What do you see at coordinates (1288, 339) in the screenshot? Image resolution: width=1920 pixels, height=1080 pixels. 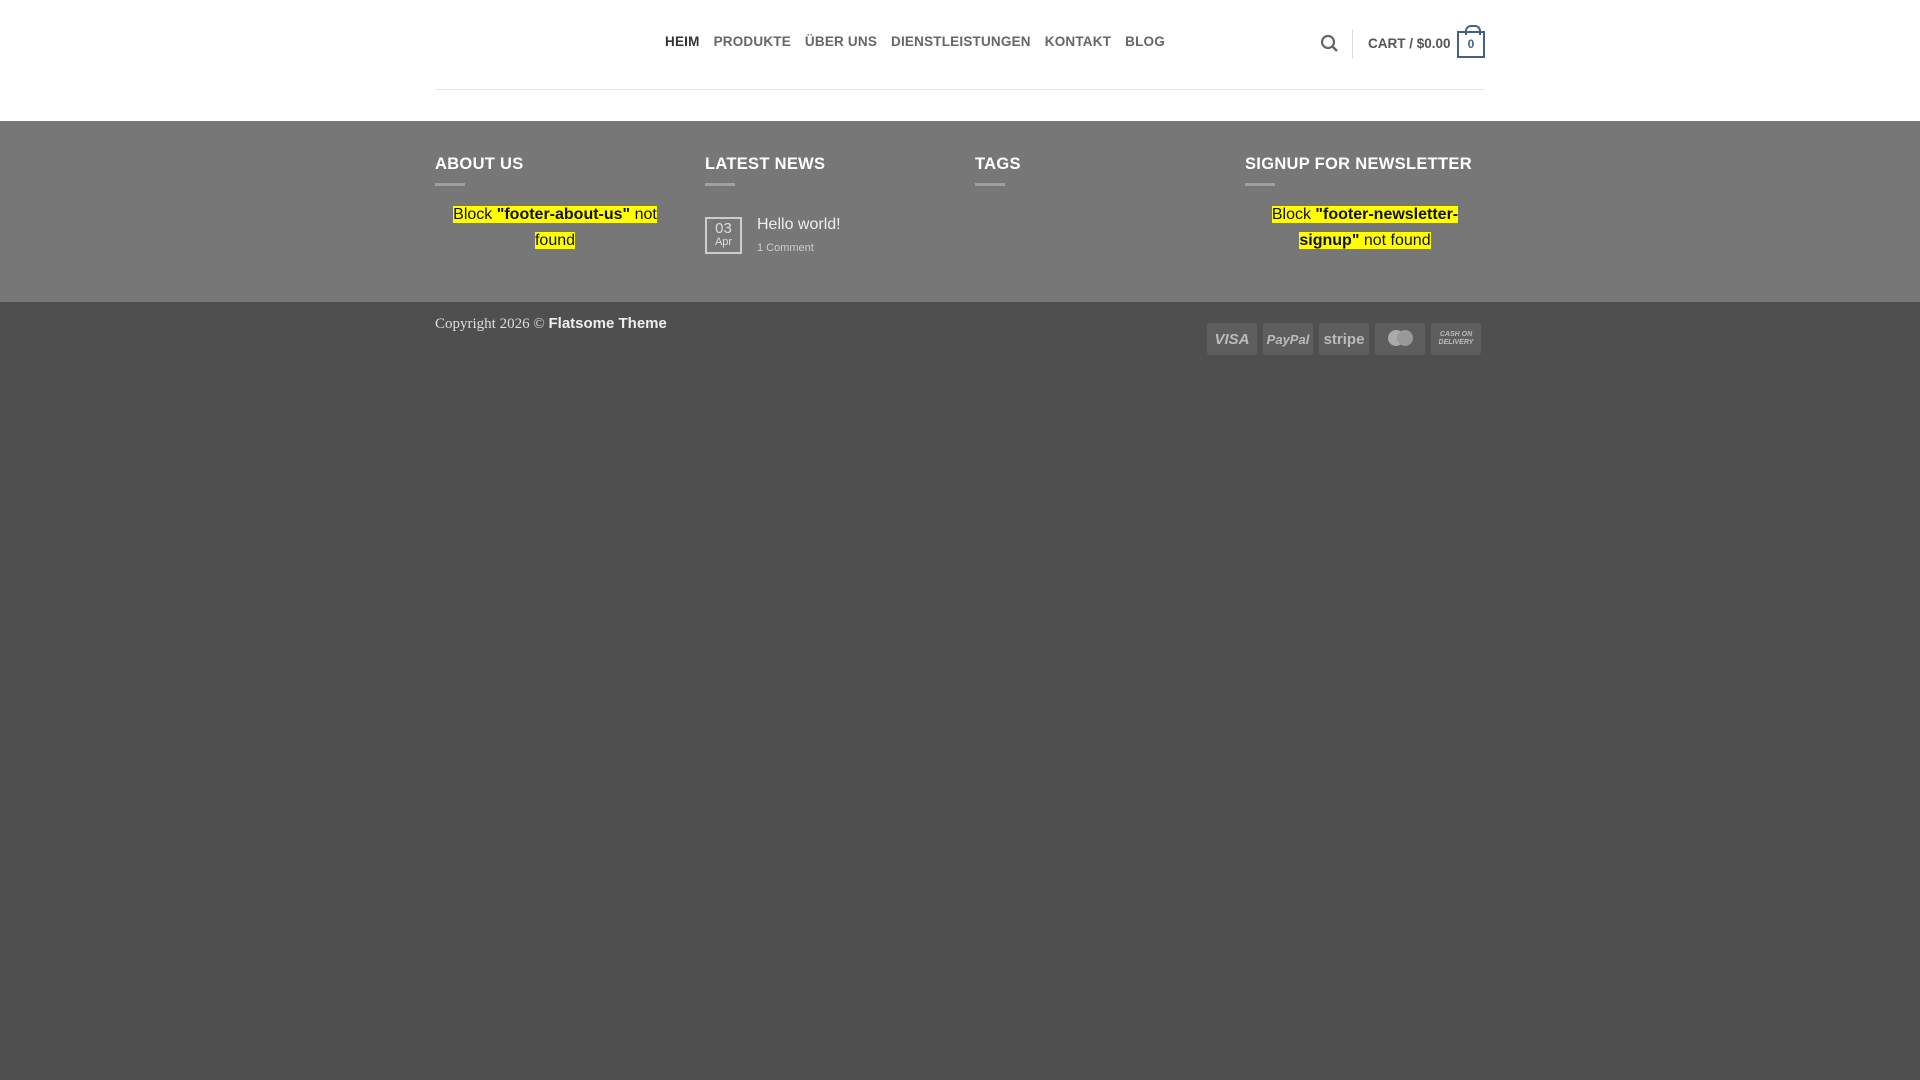 I see `paypal-icon: PayPal` at bounding box center [1288, 339].